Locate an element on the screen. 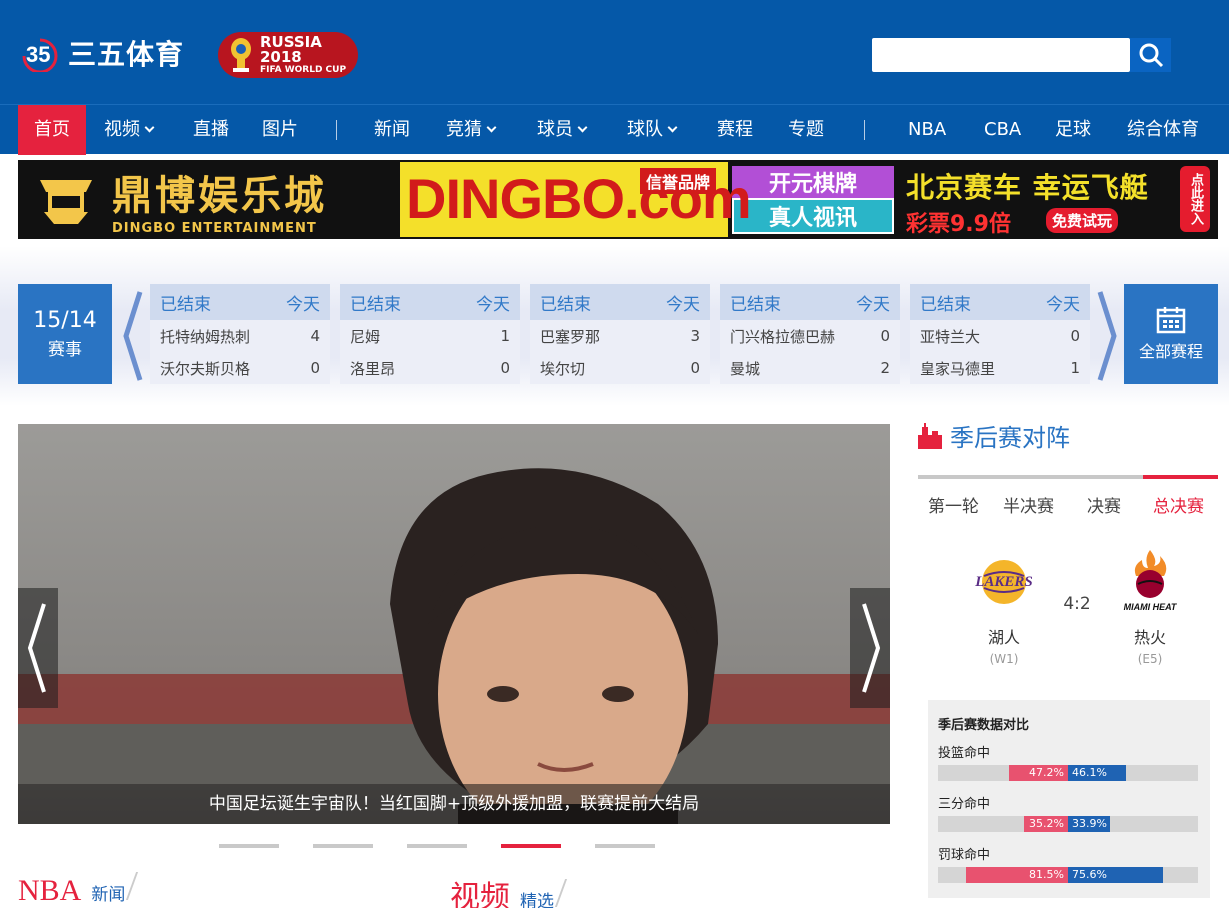 This screenshot has width=1229, height=908. match-card: 已结束 今天 尼姆 1 洛里昂 0 is located at coordinates (430, 334).